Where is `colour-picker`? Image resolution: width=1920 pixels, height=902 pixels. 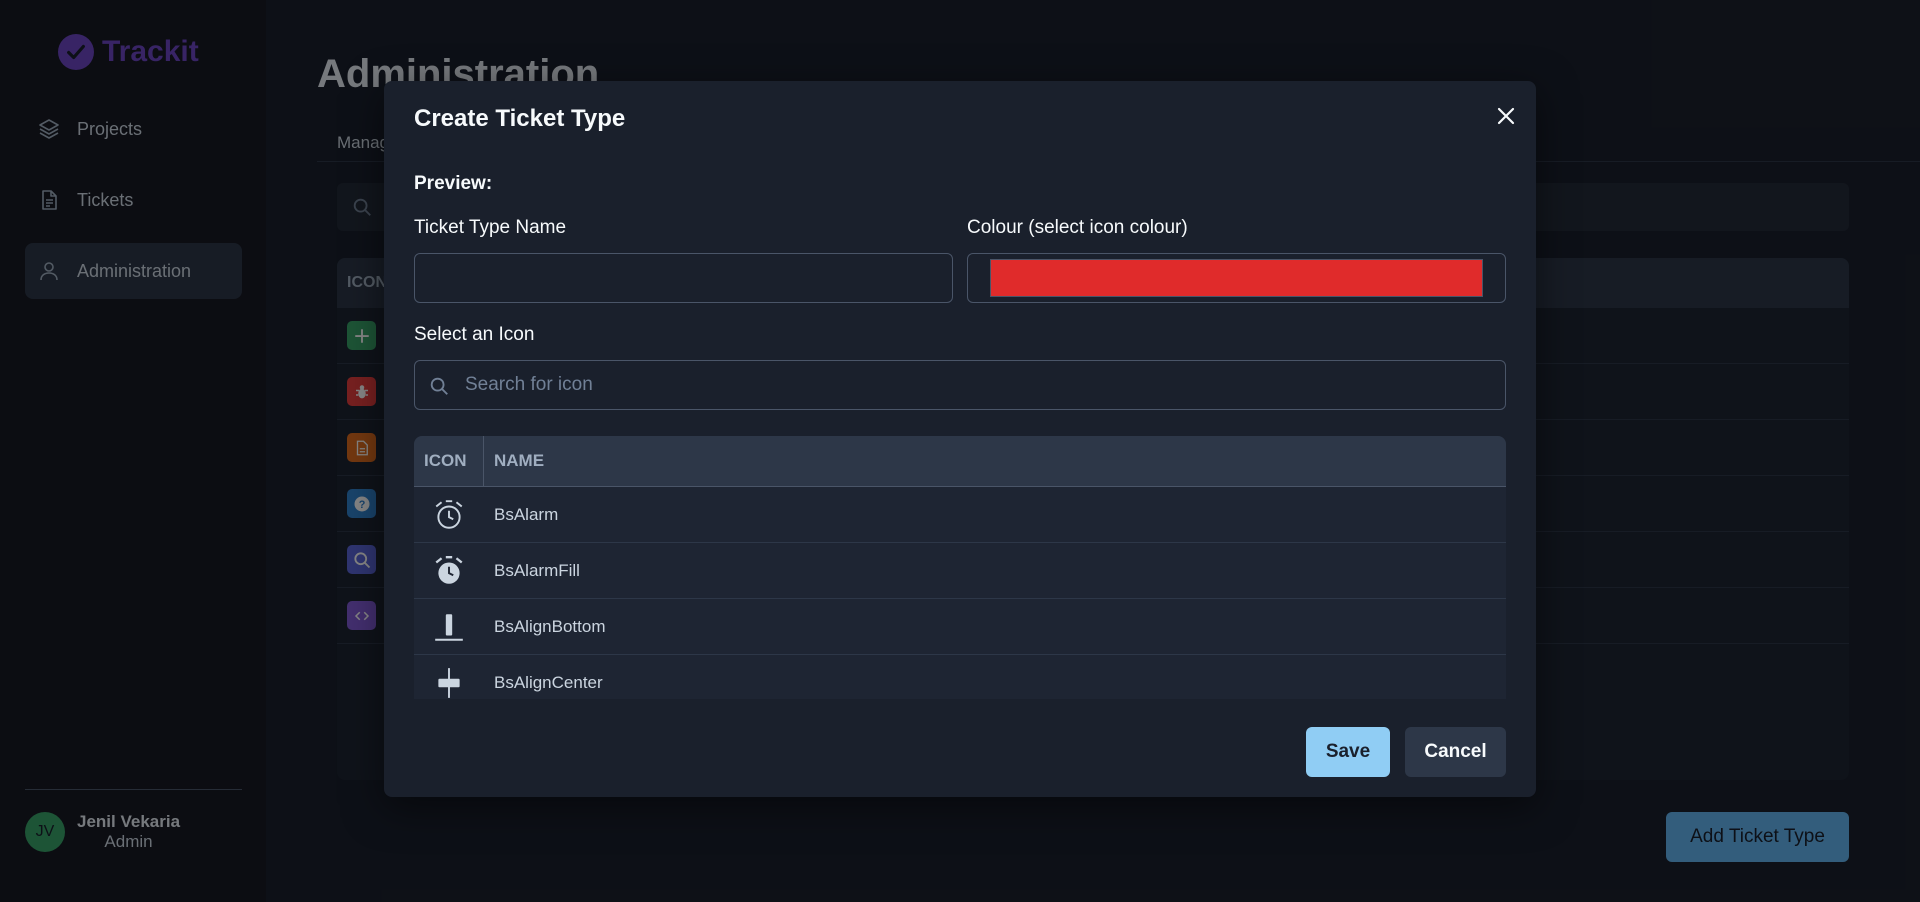
colour-picker is located at coordinates (1236, 278).